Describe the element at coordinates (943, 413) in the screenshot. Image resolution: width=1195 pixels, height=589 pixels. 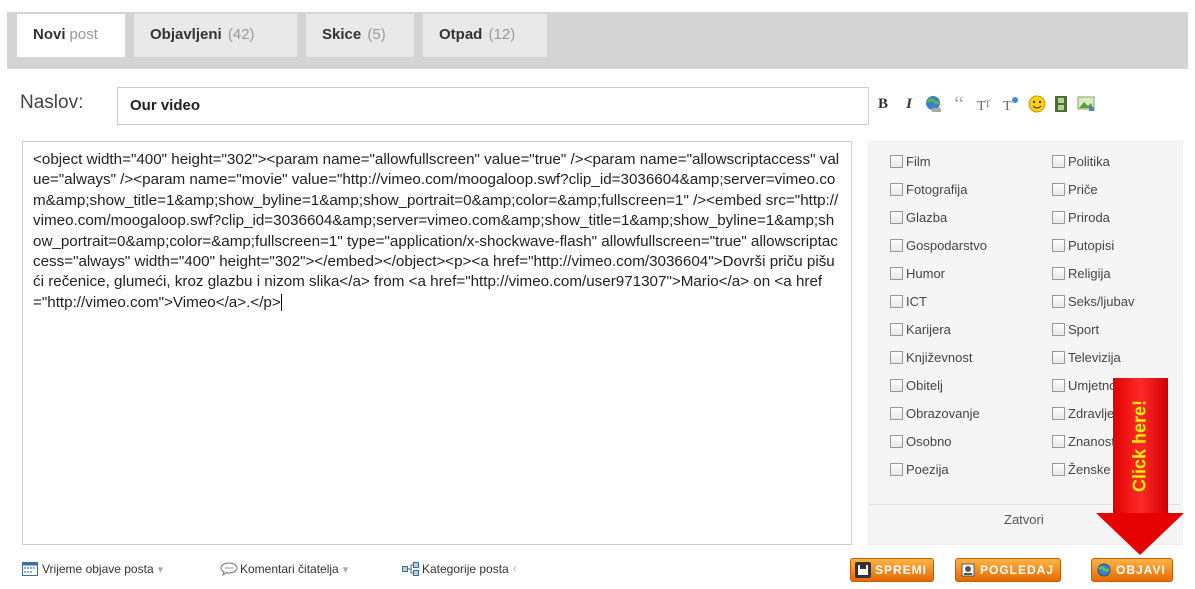
I see `category-label: Obrazovanje` at that location.